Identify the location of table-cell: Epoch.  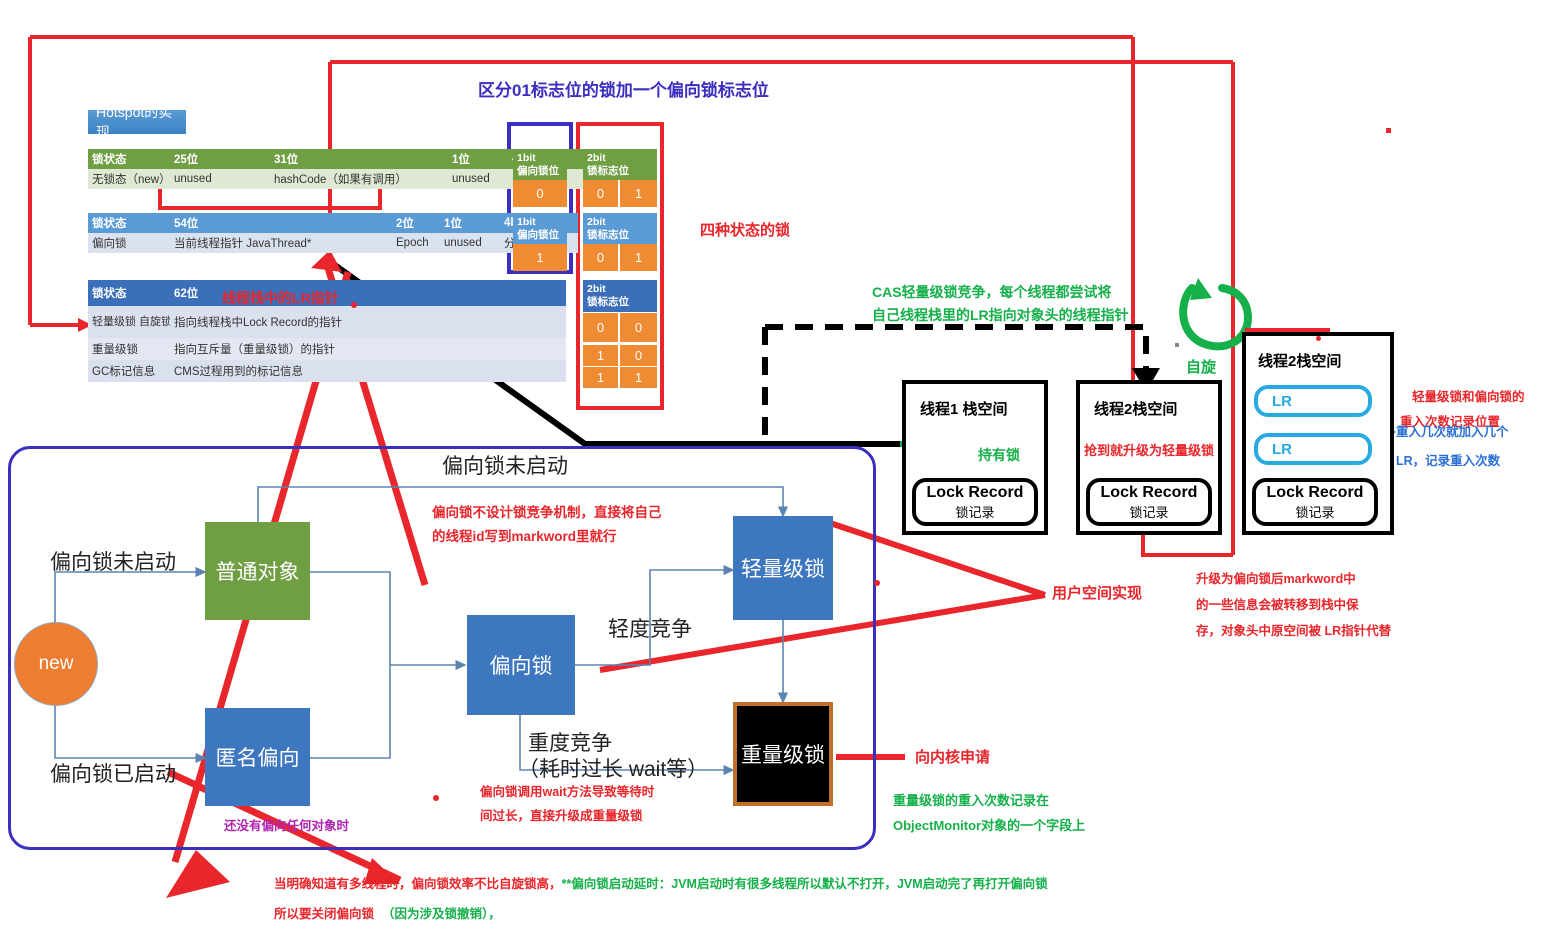
(416, 243).